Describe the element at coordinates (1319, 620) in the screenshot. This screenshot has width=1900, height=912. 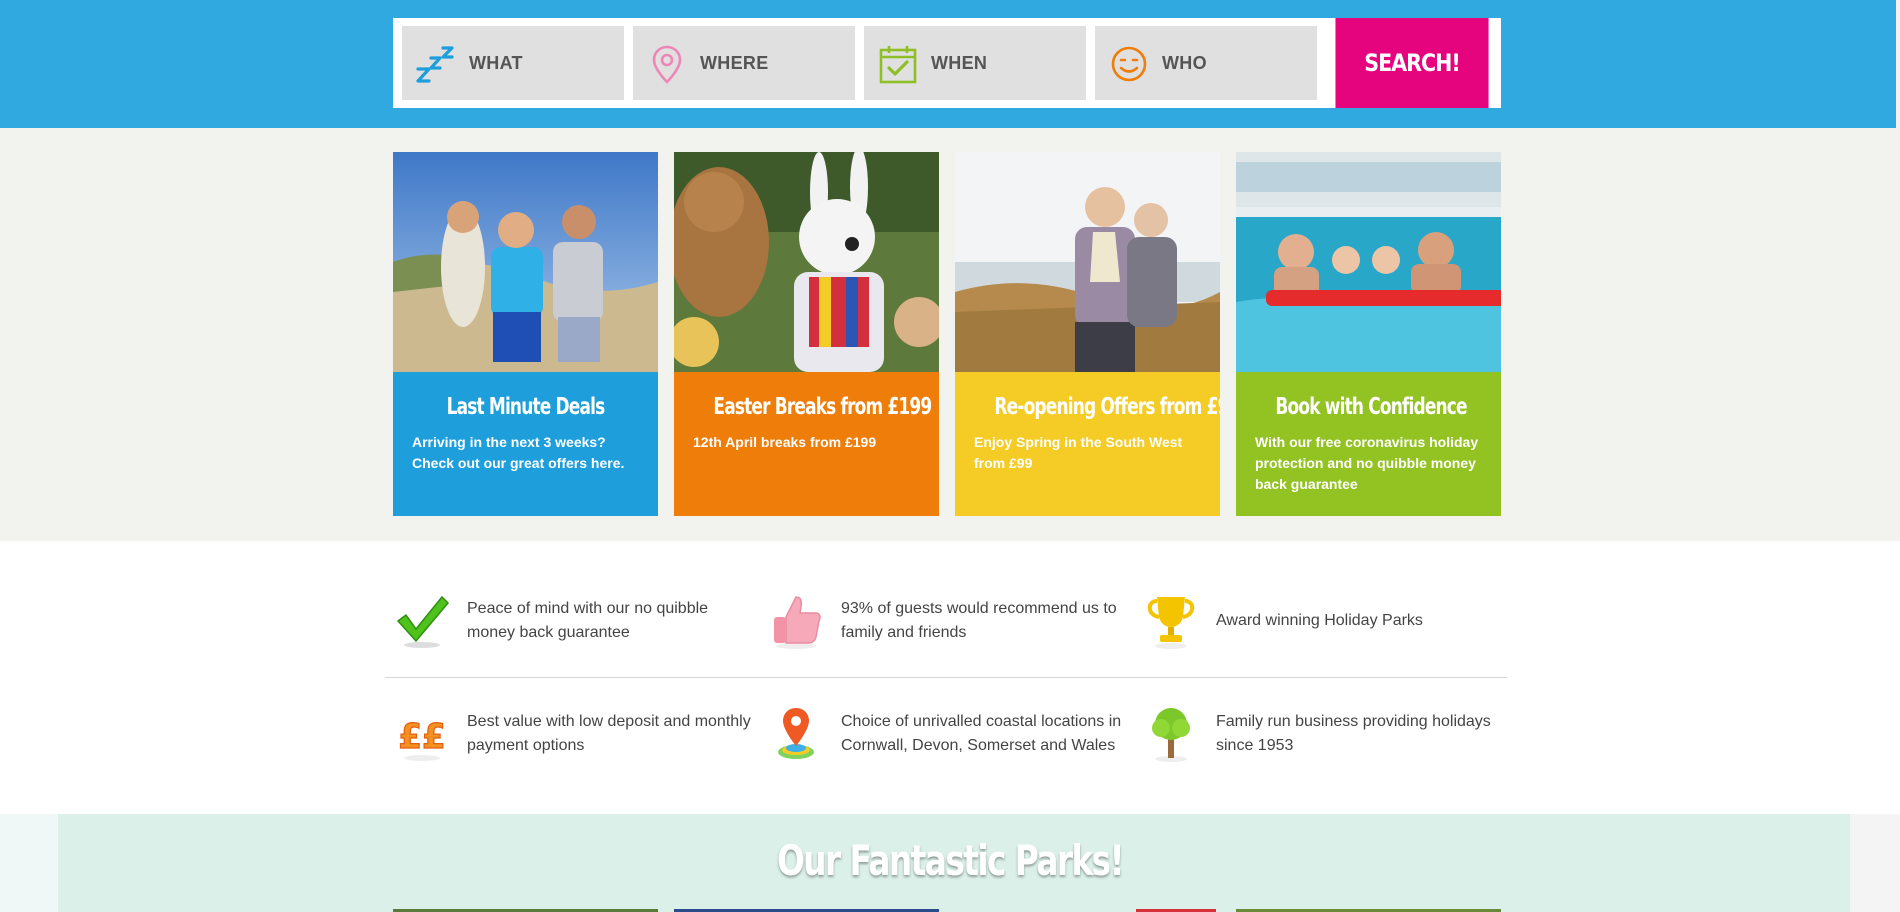
I see `feature-text: Award winning Holiday Parks` at that location.